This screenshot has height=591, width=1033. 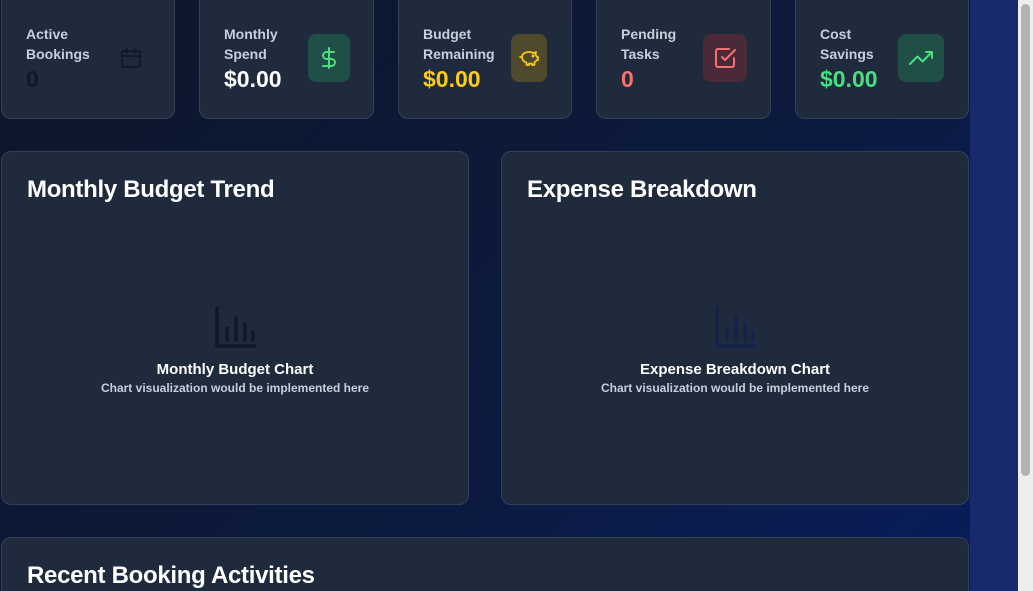 What do you see at coordinates (58, 44) in the screenshot?
I see `stat-label: Active Bookings` at bounding box center [58, 44].